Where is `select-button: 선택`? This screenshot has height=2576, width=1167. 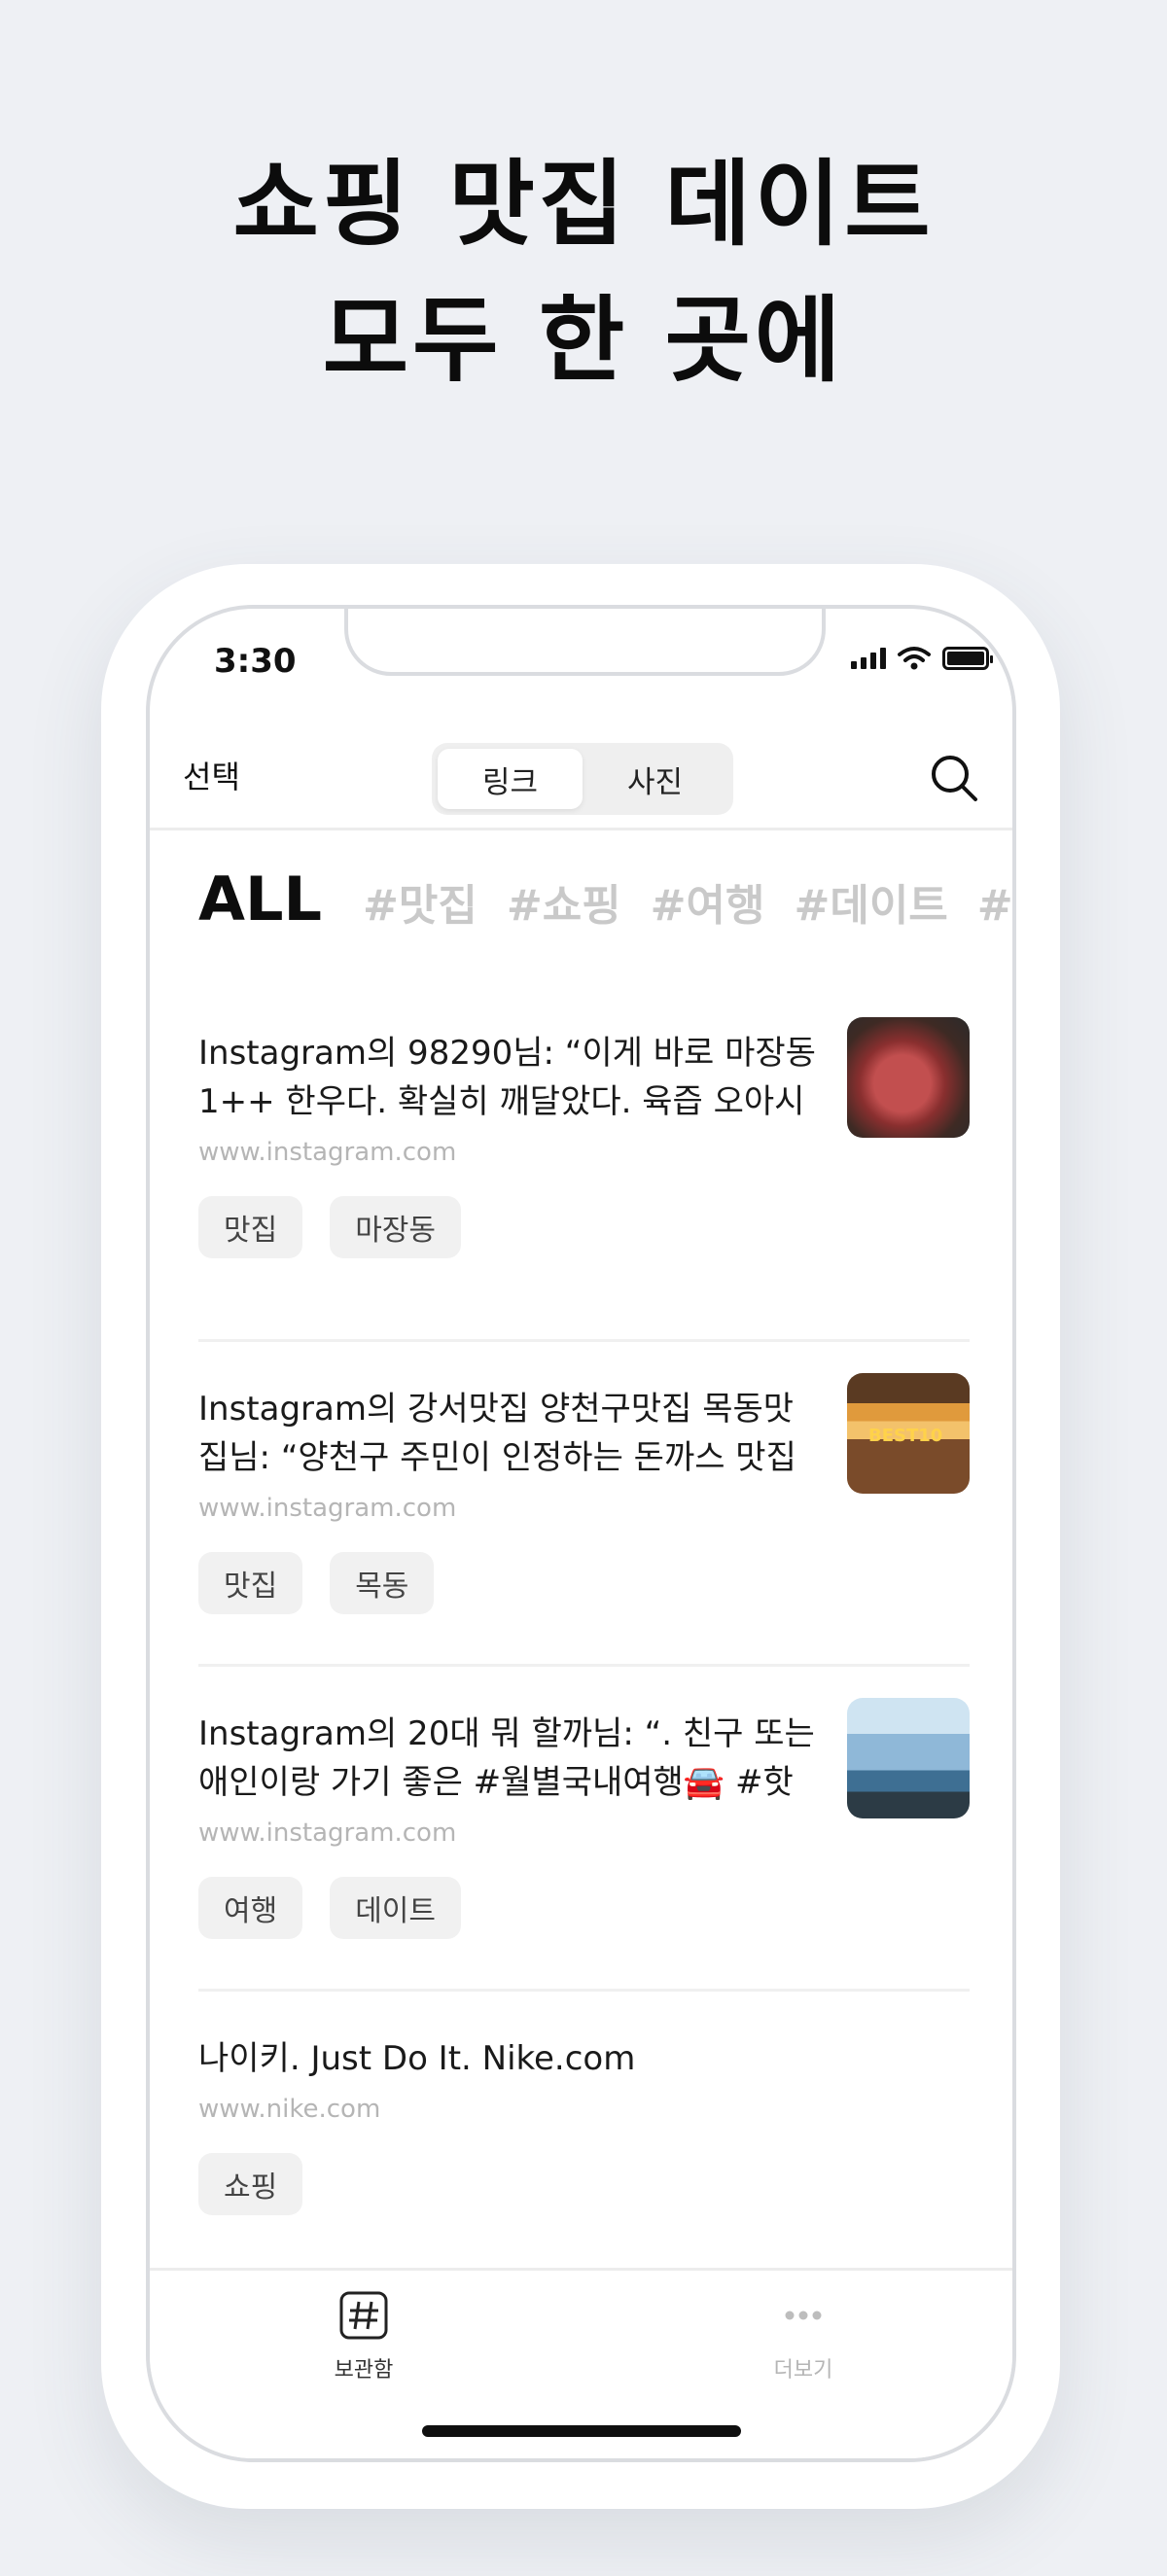
select-button: 선택 is located at coordinates (211, 775).